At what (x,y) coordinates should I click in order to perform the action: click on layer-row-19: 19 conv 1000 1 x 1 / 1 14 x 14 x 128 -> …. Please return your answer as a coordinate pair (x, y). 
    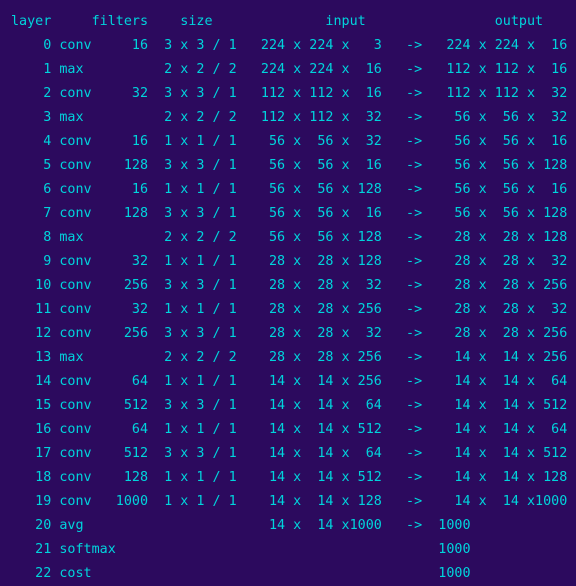
    Looking at the image, I should click on (289, 501).